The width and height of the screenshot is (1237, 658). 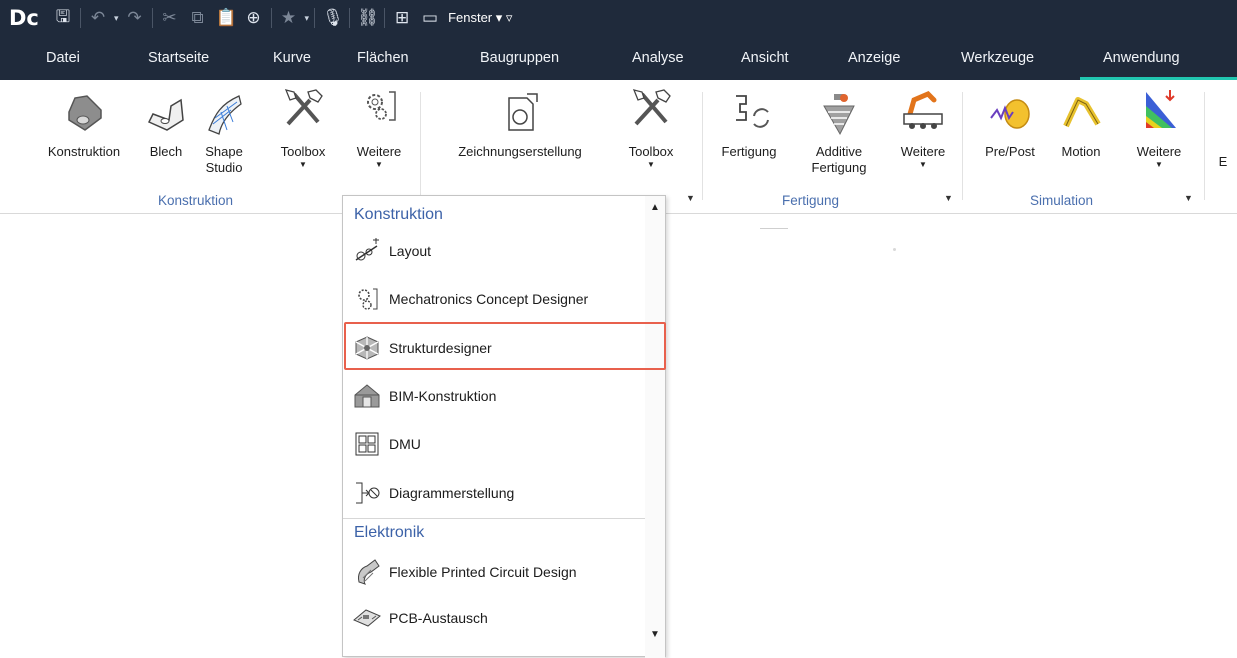 What do you see at coordinates (765, 51) in the screenshot?
I see `tab-ansicht: Ansicht` at bounding box center [765, 51].